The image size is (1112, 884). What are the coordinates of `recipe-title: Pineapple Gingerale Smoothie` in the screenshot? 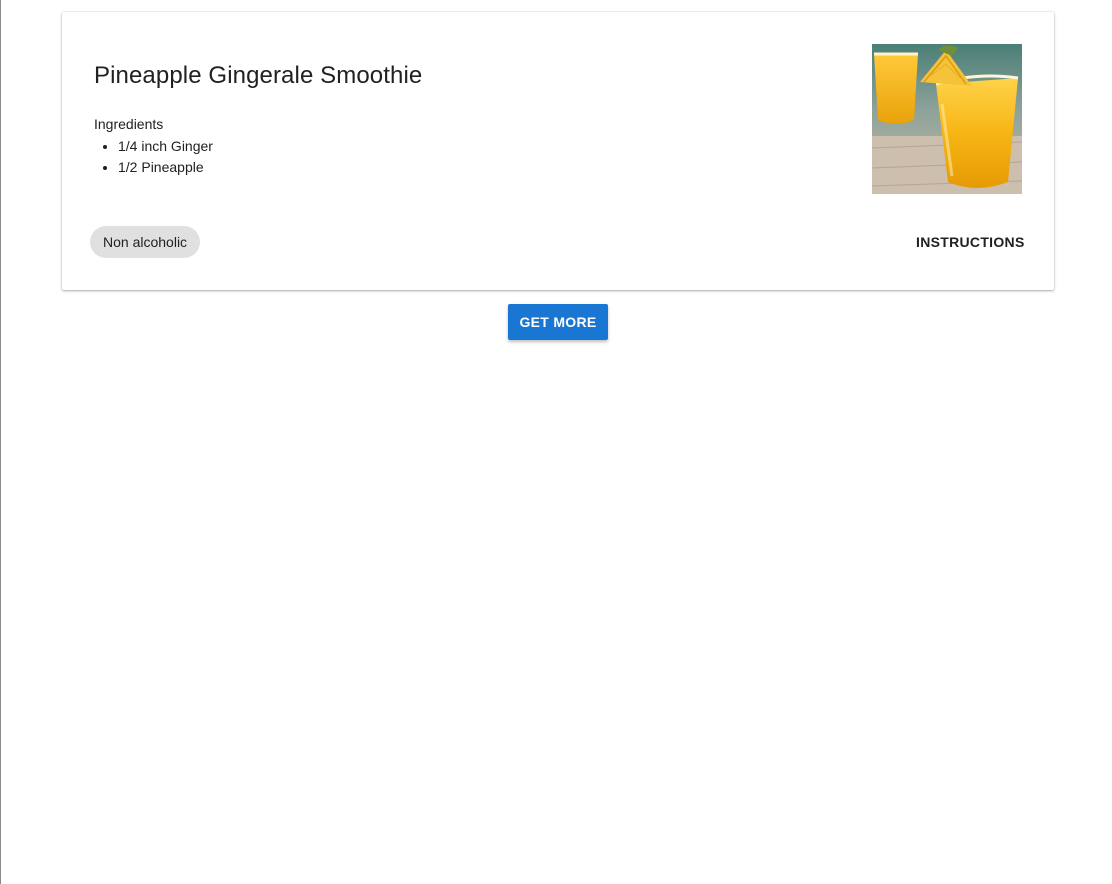 It's located at (258, 75).